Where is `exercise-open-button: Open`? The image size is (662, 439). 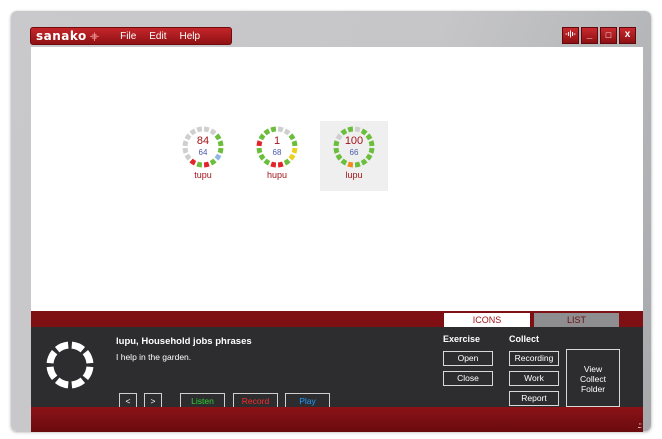
exercise-open-button: Open is located at coordinates (468, 358).